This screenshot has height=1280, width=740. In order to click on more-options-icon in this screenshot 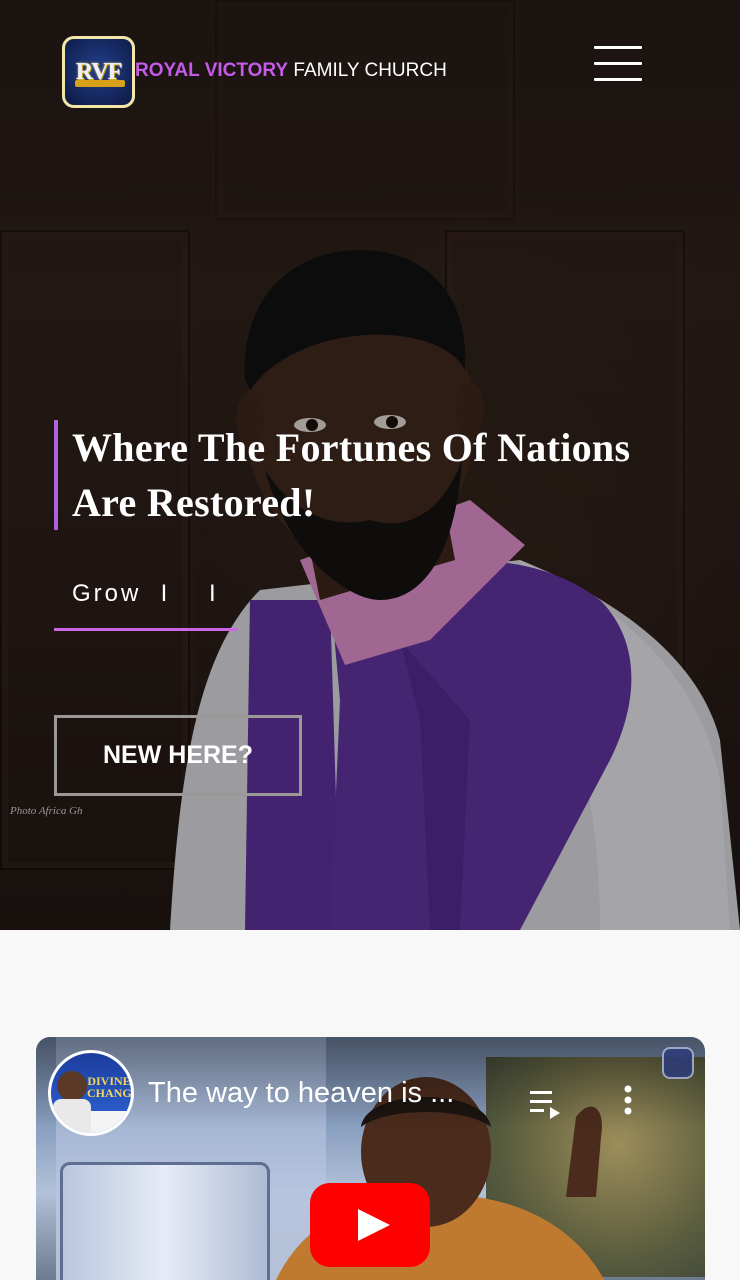, I will do `click(628, 1101)`.